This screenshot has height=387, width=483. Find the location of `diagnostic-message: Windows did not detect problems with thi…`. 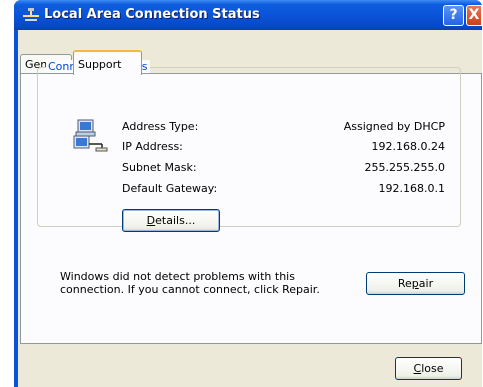

diagnostic-message: Windows did not detect problems with thi… is located at coordinates (190, 283).